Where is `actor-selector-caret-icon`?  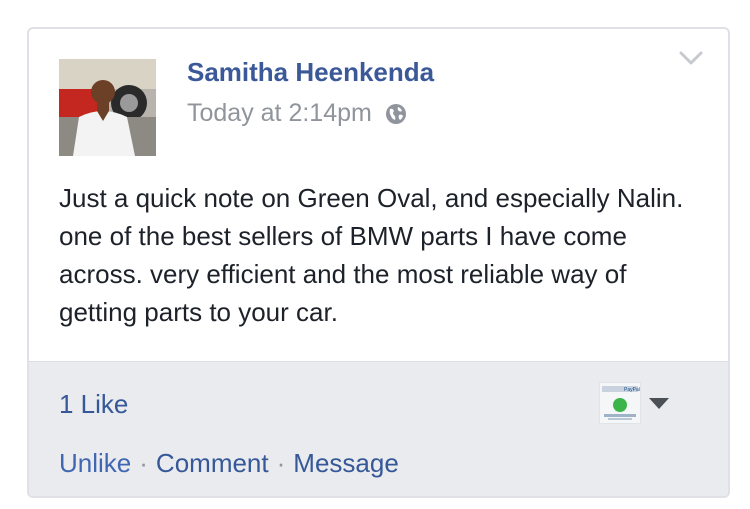 actor-selector-caret-icon is located at coordinates (659, 403).